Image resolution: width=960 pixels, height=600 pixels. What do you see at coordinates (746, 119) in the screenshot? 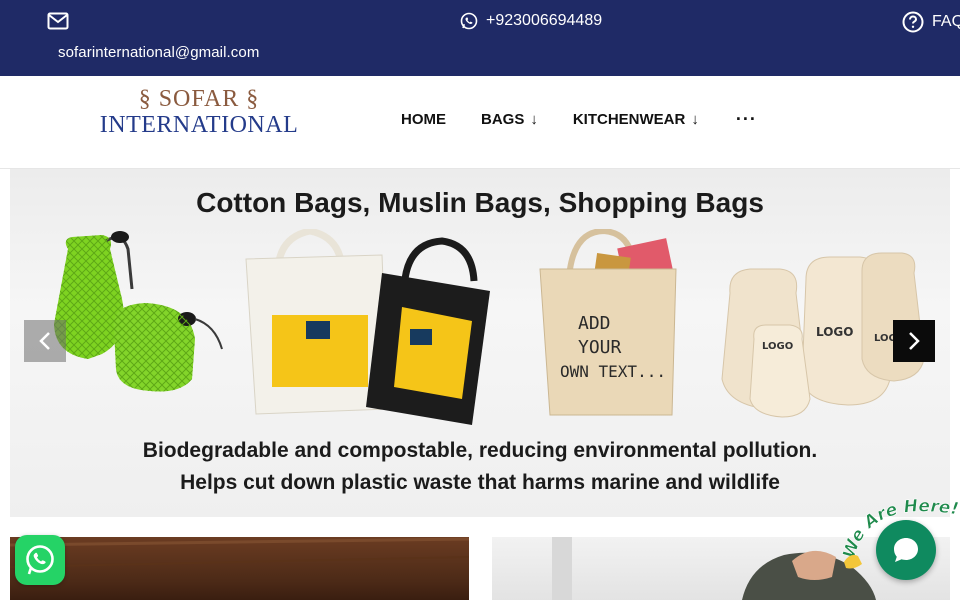
I see `more-menu-icon: ···` at bounding box center [746, 119].